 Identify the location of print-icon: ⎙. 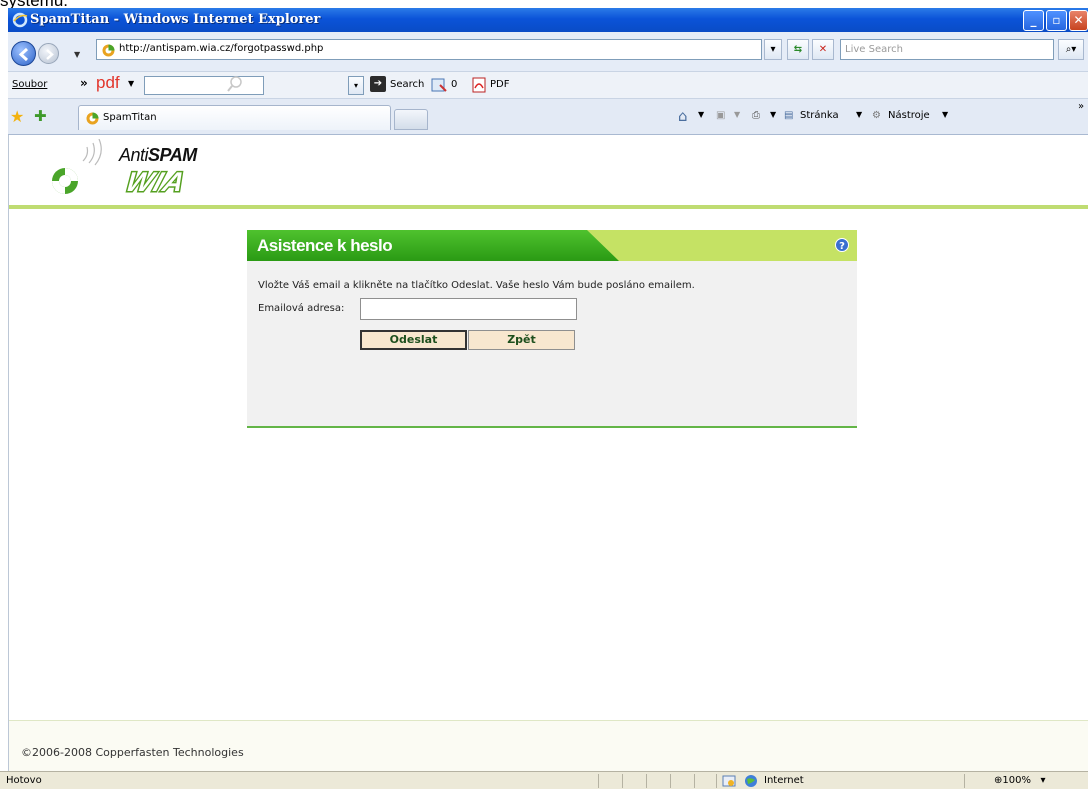
(756, 115).